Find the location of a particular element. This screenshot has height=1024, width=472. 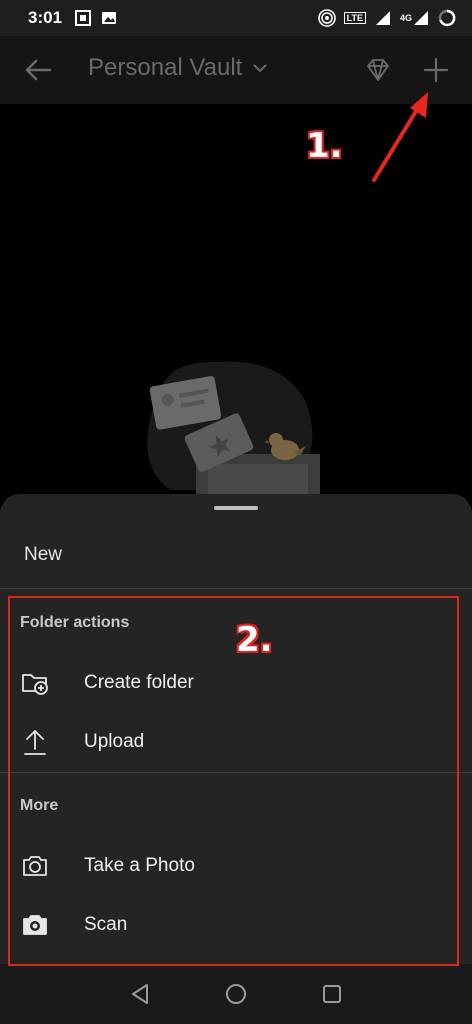

battery-ring-icon is located at coordinates (447, 18).